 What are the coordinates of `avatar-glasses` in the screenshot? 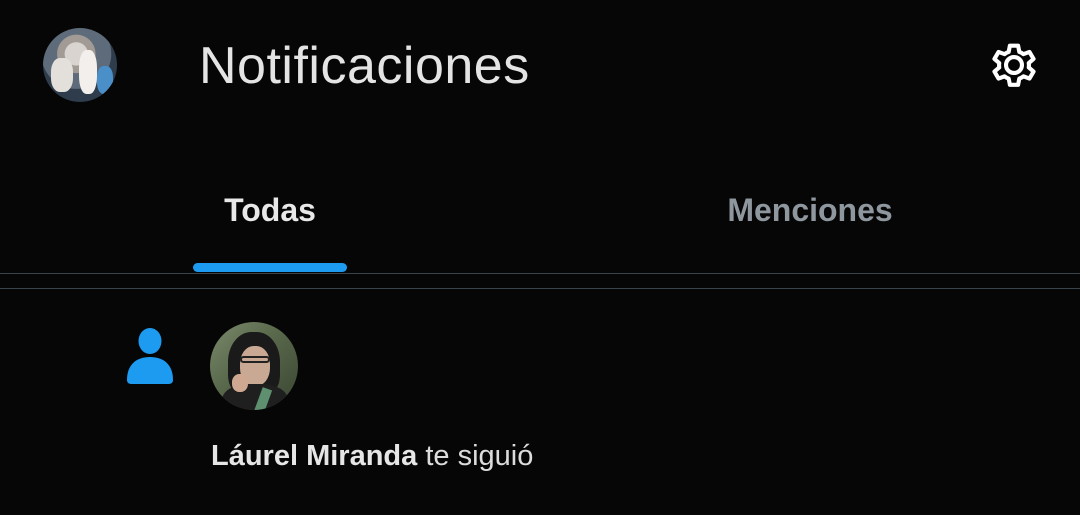 It's located at (255, 359).